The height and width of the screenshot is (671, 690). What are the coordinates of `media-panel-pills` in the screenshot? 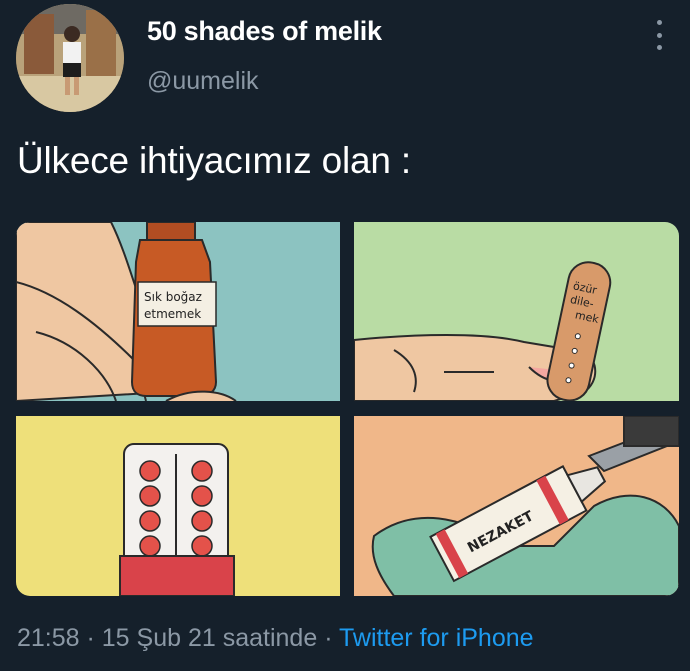 It's located at (178, 506).